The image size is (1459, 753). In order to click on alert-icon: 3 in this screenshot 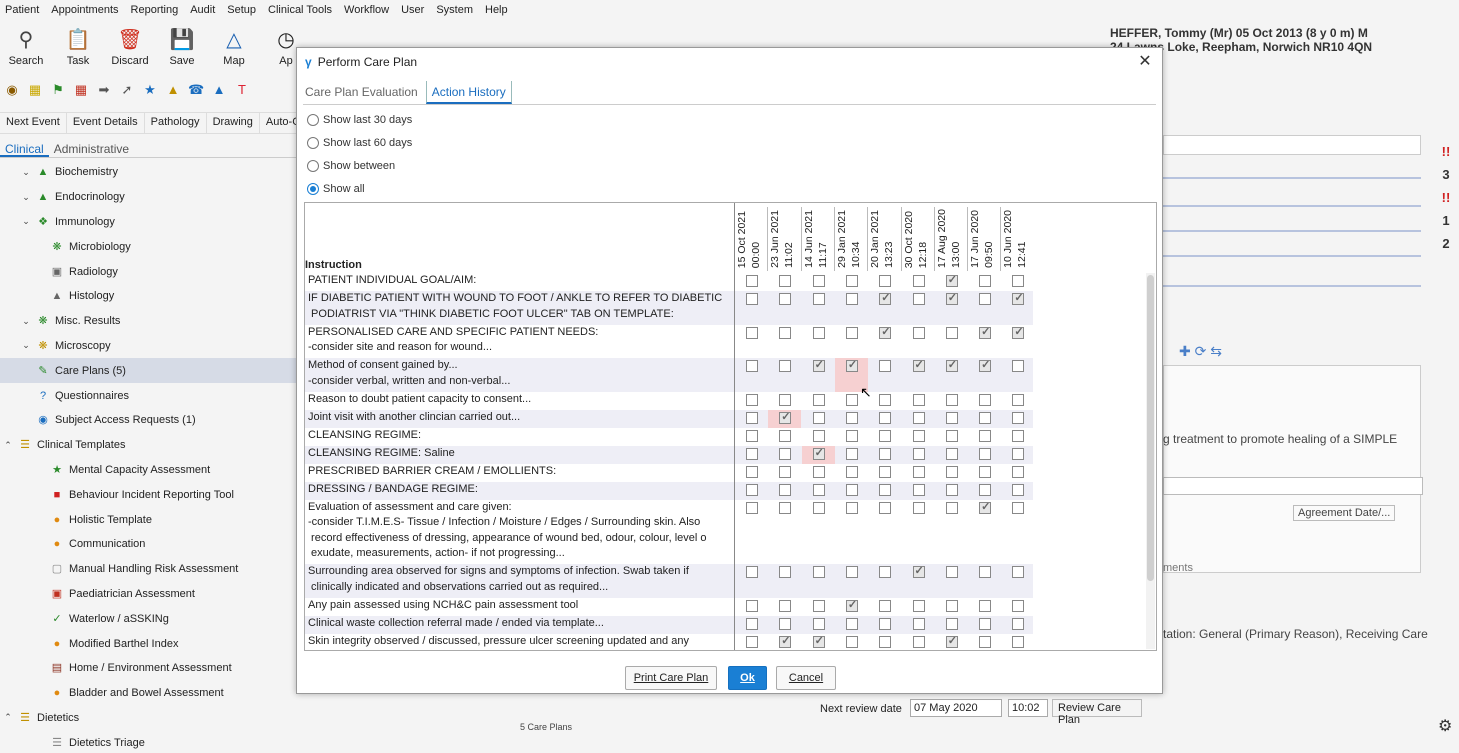, I will do `click(1446, 174)`.